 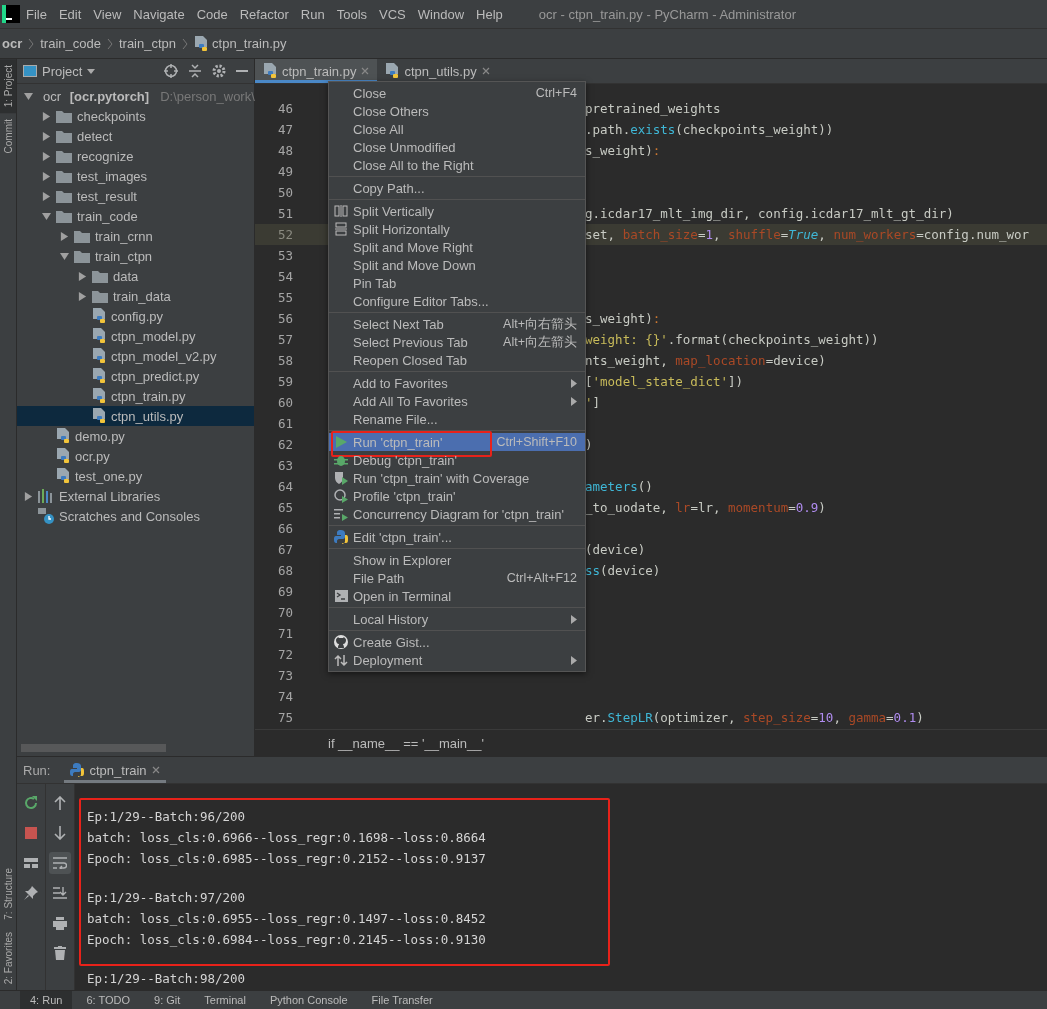 I want to click on tree-item: test_result, so click(x=135, y=196).